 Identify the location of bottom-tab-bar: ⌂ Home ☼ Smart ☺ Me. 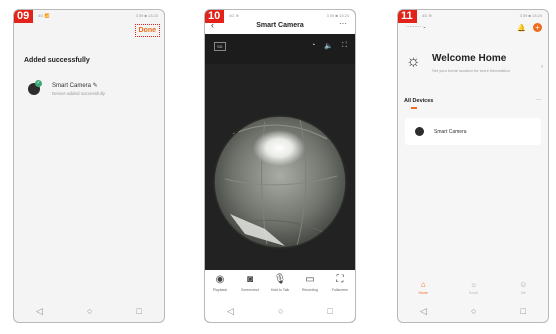
(473, 291).